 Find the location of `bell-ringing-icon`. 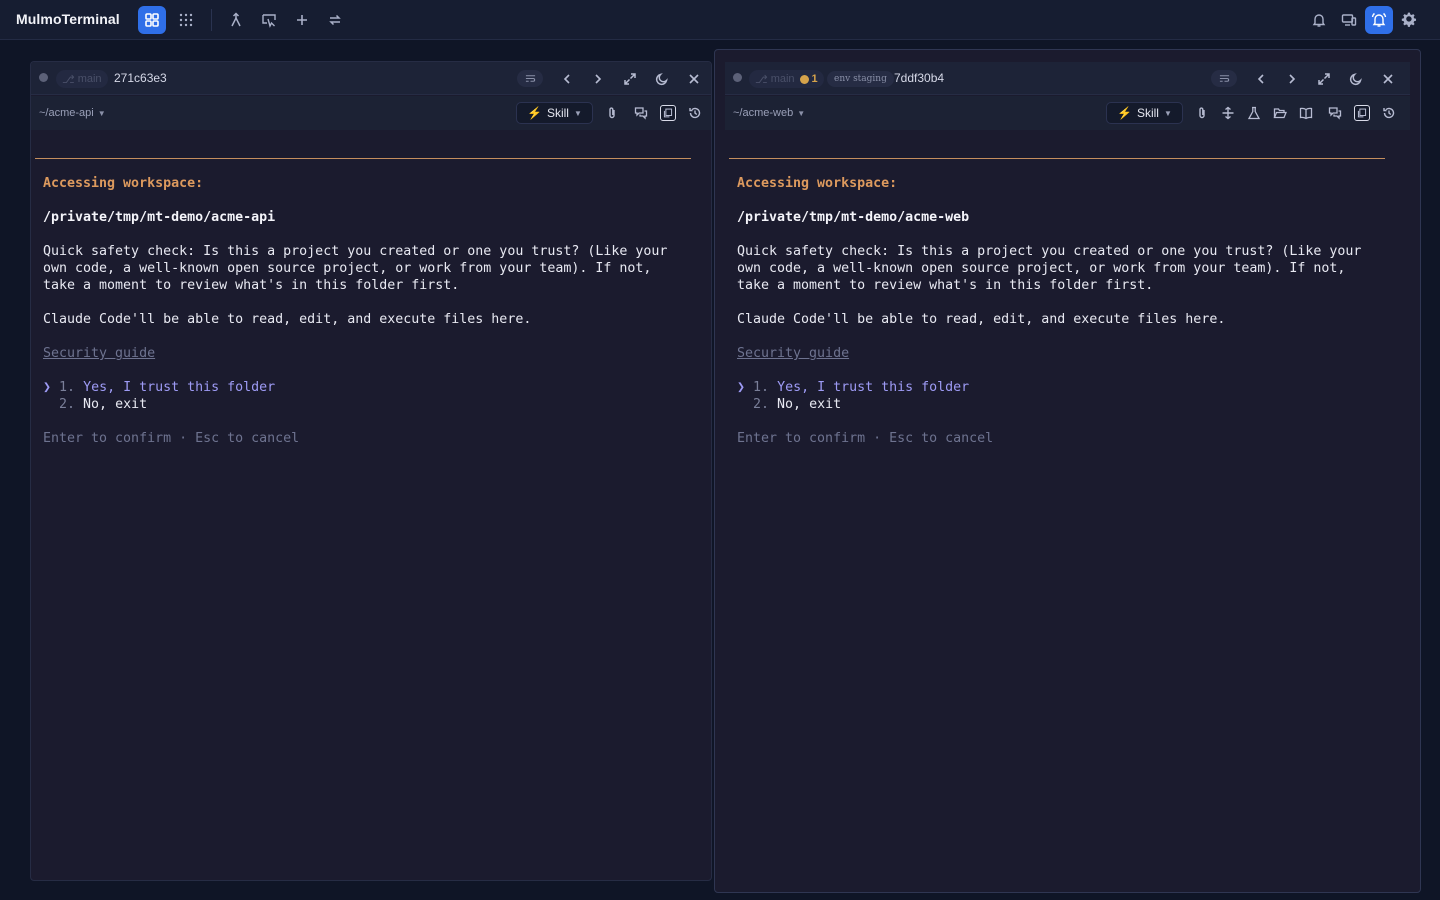

bell-ringing-icon is located at coordinates (1379, 19).